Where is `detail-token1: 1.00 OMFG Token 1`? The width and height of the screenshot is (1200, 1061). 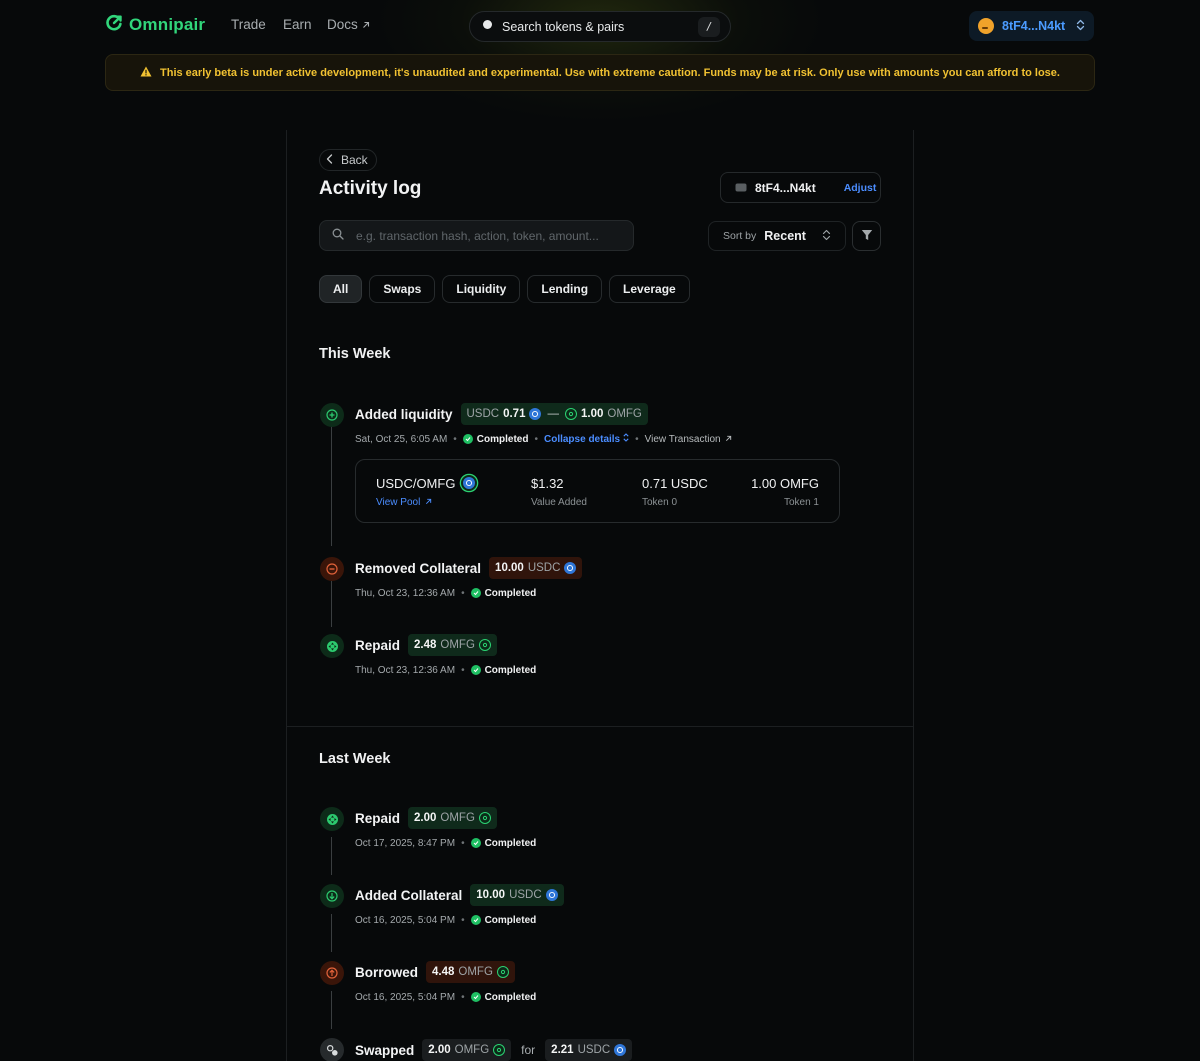
detail-token1: 1.00 OMFG Token 1 is located at coordinates (785, 492).